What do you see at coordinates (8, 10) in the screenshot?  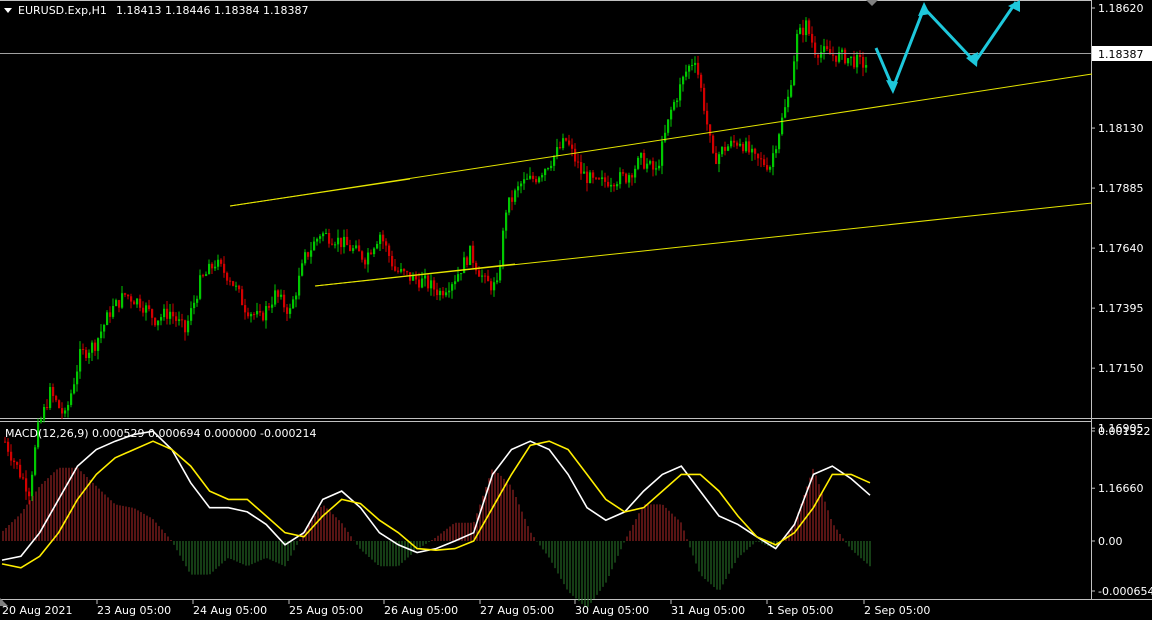 I see `symbol-menu-icon` at bounding box center [8, 10].